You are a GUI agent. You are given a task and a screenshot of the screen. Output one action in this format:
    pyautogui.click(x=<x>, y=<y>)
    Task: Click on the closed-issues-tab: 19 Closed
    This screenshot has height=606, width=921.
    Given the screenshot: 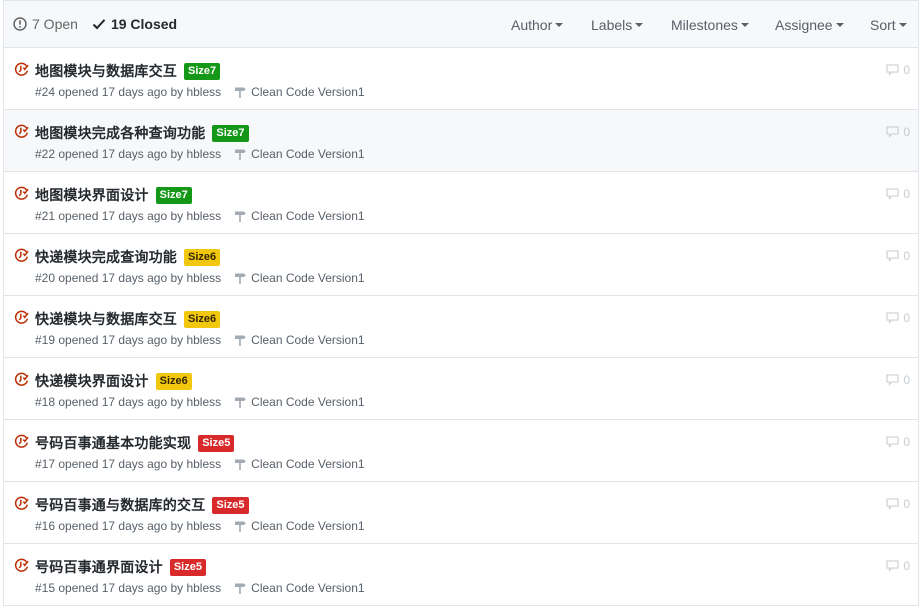 What is the action you would take?
    pyautogui.click(x=134, y=24)
    